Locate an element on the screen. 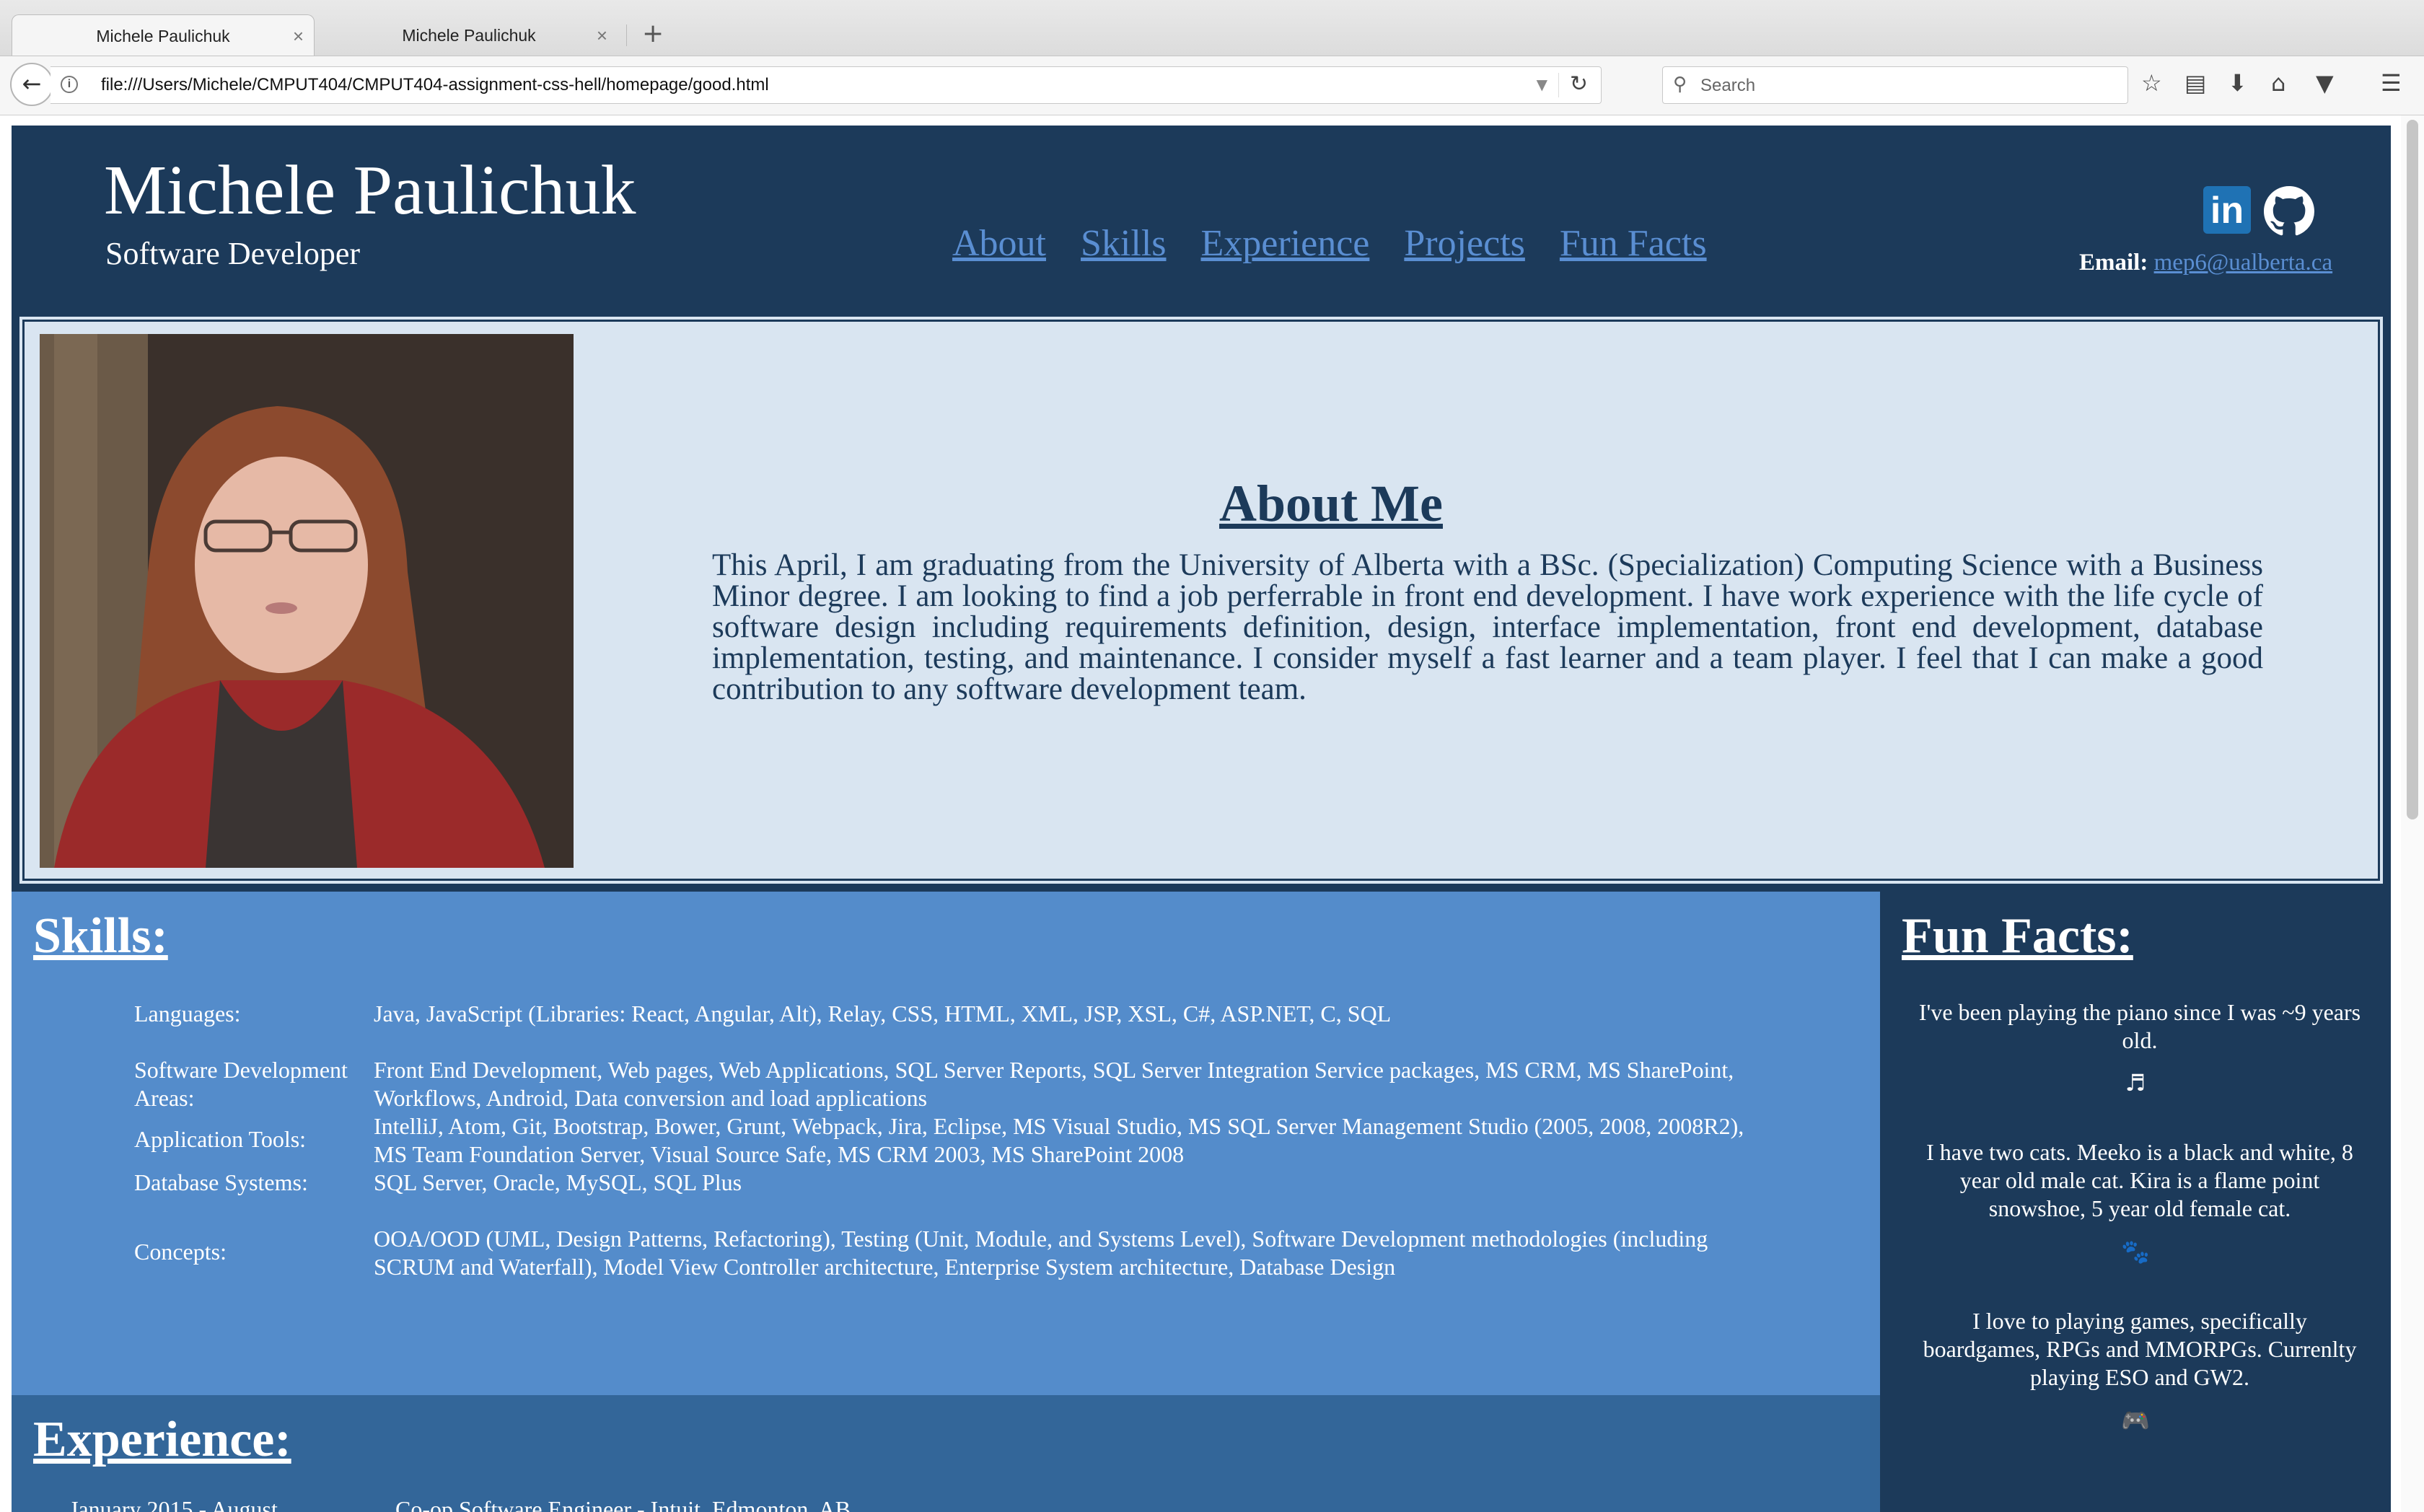 This screenshot has height=1512, width=2424. github-icon is located at coordinates (2289, 212).